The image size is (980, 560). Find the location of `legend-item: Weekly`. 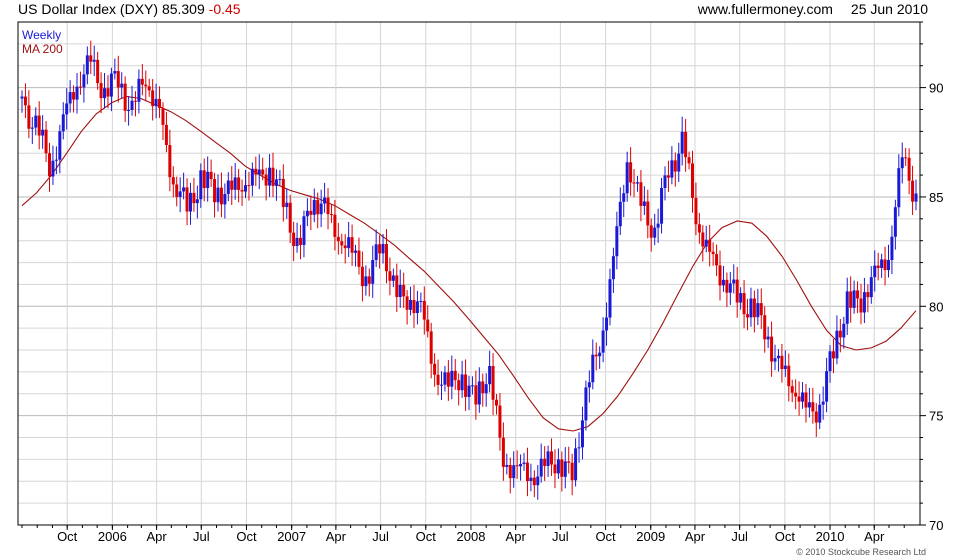

legend-item: Weekly is located at coordinates (41, 35).